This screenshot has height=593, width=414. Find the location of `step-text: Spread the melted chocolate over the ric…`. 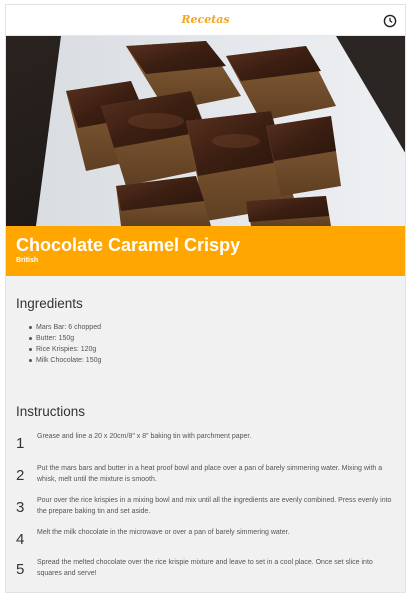

step-text: Spread the melted chocolate over the ric… is located at coordinates (205, 568).